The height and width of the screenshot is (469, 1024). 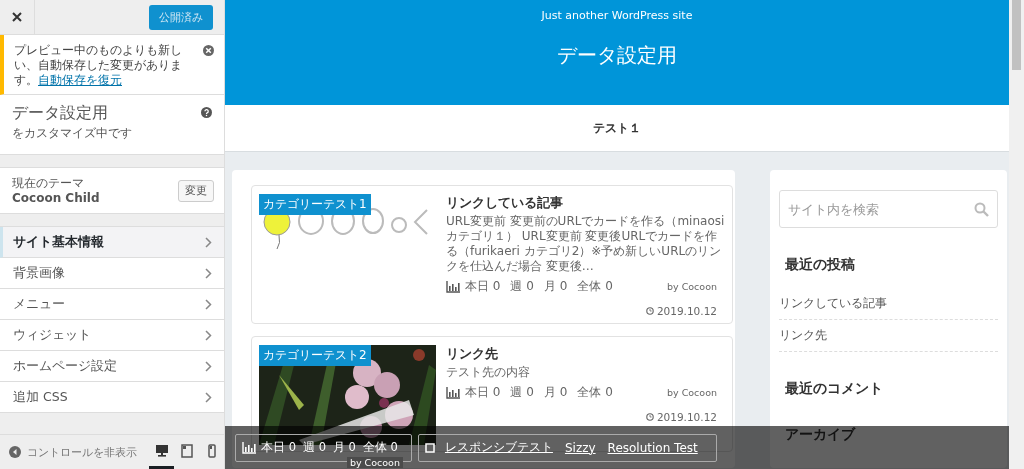 I want to click on post-card: カテゴリーテスト1 リンクしている記事 URL変更前 変更前のURLでカードを作る（minaosi カテゴリ１） URL変更前 変更後URLでカードを作る（furikaeri カテゴリ2）※予め新しいURLのリンクを仕込んだ場合 変更後… 本日 0 週 0 月 0 全体 0 by Cocoon 2019.10.12, so click(x=492, y=254).